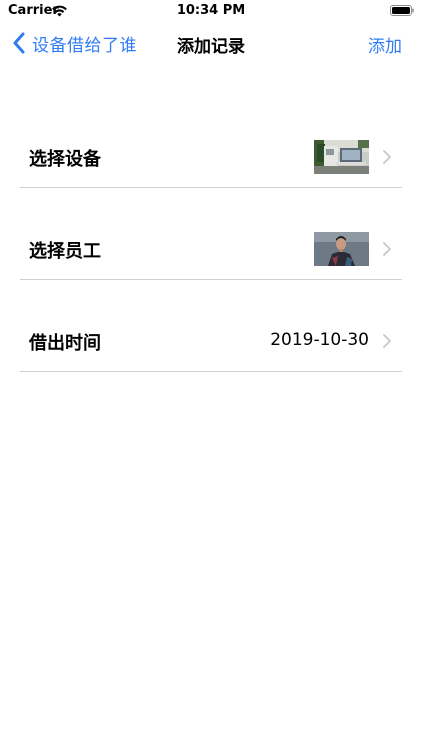  I want to click on lend-date-label: 借出时间, so click(65, 343).